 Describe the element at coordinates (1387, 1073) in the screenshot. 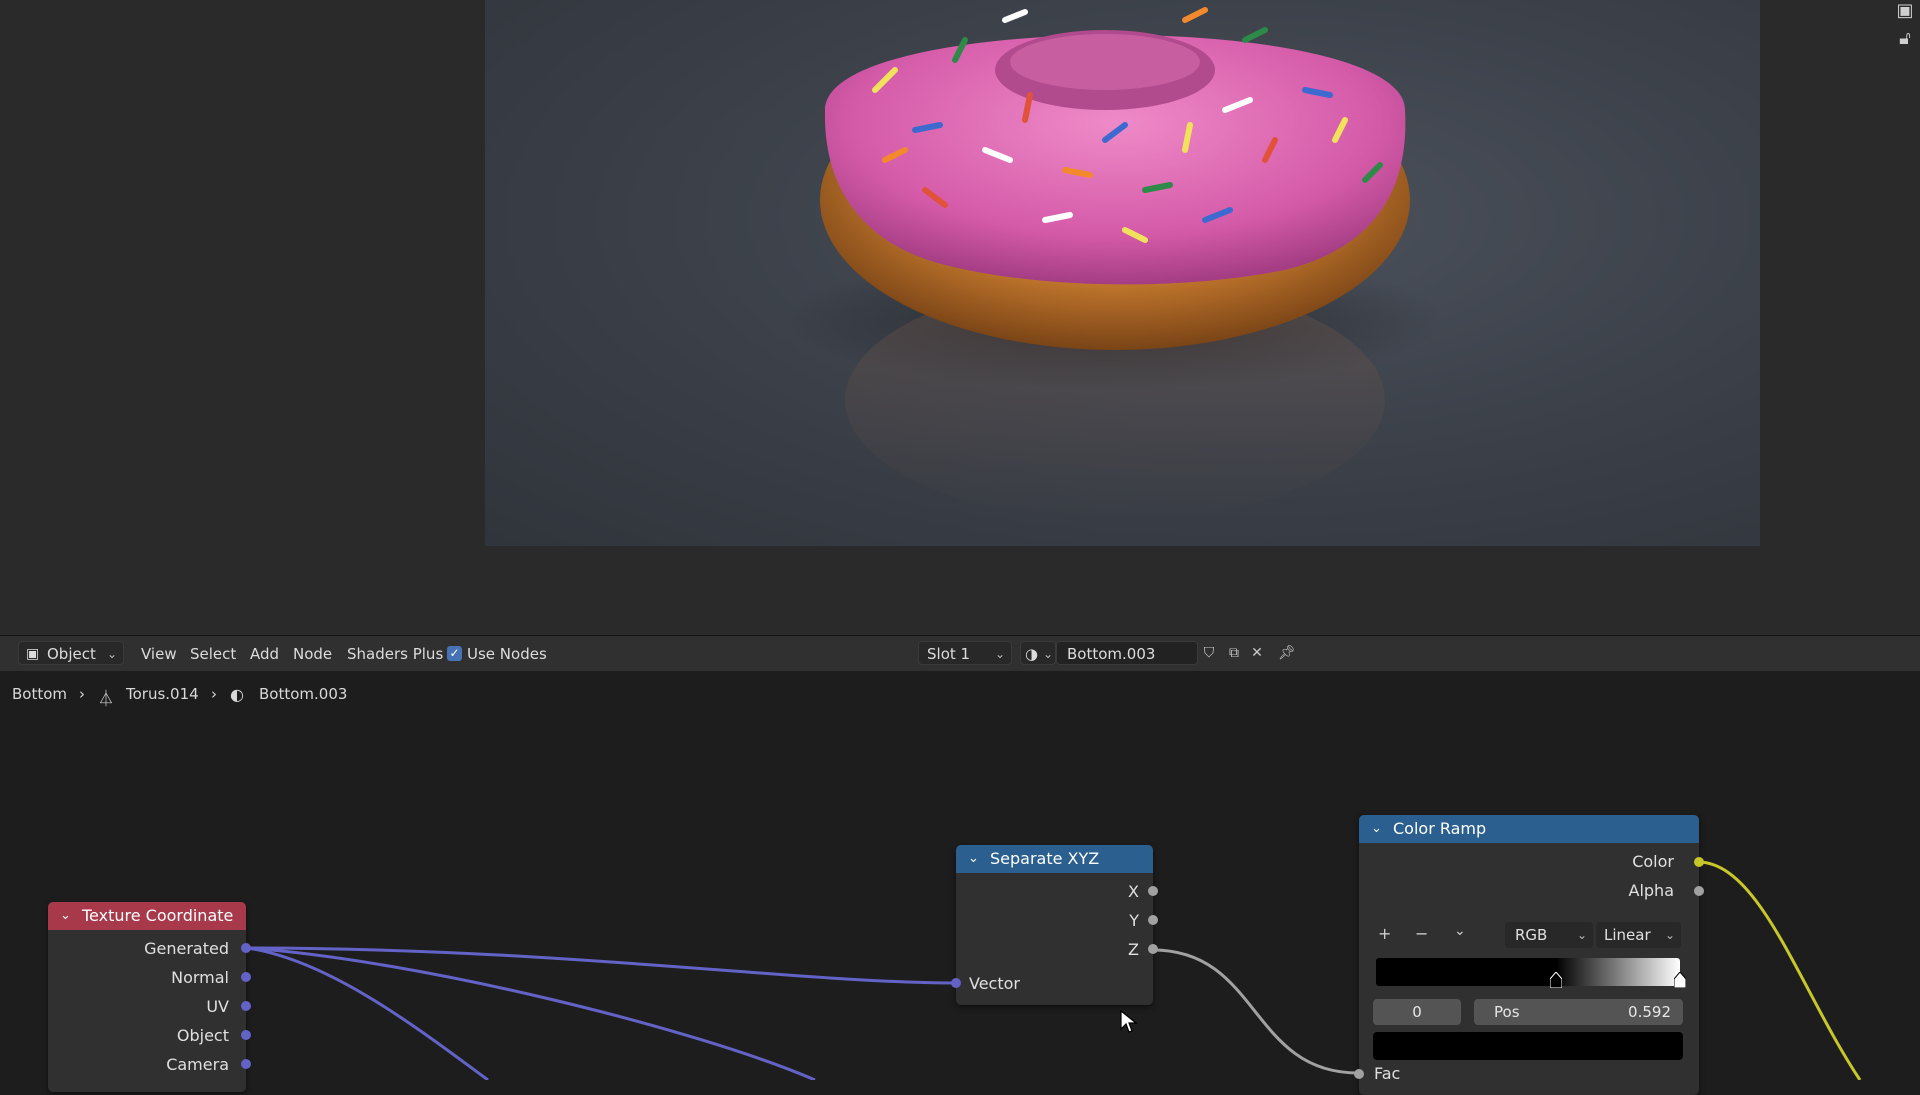

I see `input-label-fac: Fac` at that location.